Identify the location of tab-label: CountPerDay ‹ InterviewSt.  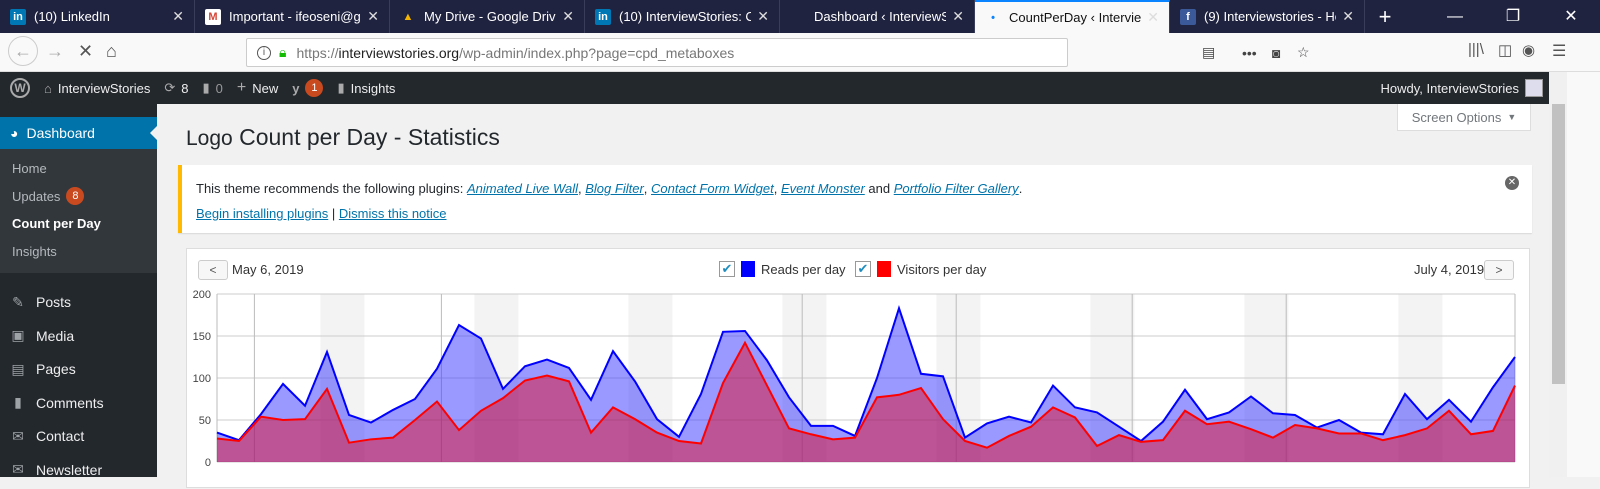
(1075, 17).